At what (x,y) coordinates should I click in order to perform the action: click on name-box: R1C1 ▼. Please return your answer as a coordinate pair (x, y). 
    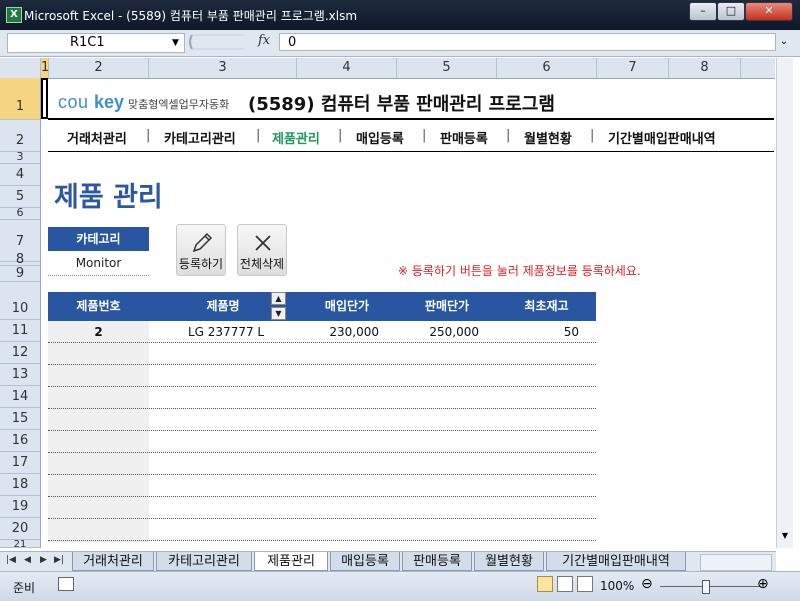
    Looking at the image, I should click on (96, 43).